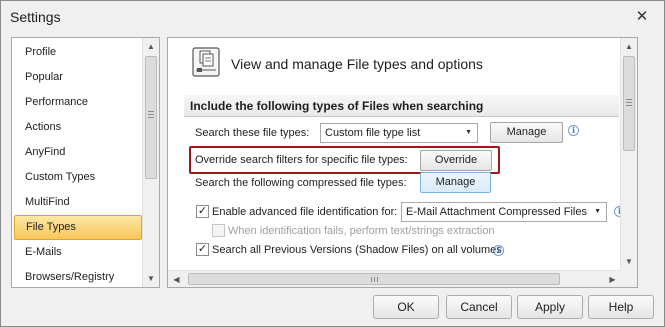 This screenshot has width=665, height=327. I want to click on file-types-select: Custom file type list ▼, so click(399, 133).